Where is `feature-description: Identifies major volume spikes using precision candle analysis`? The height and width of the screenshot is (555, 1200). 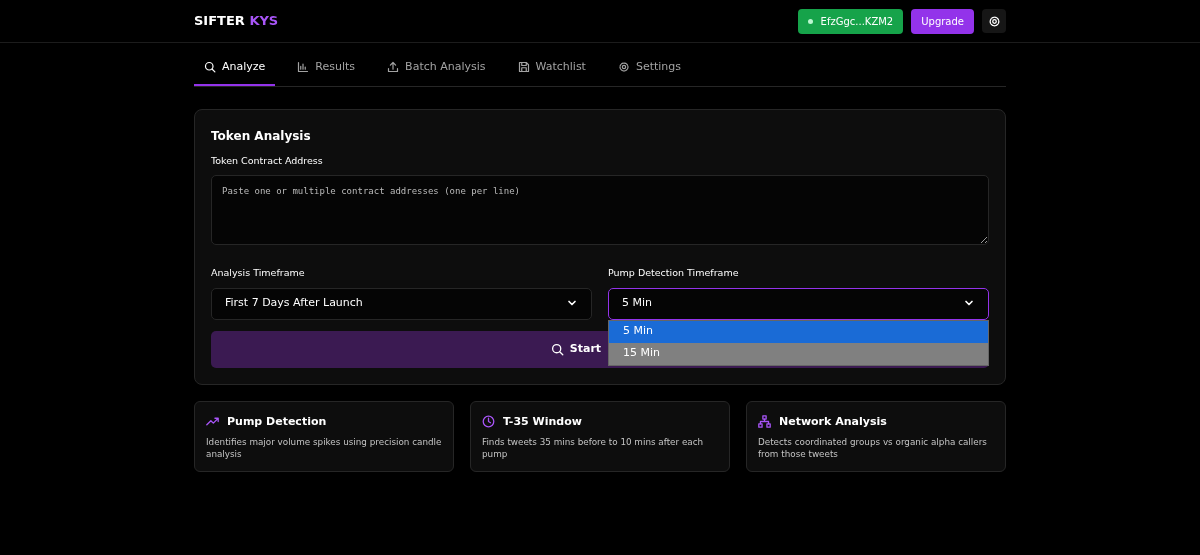
feature-description: Identifies major volume spikes using precision candle analysis is located at coordinates (324, 448).